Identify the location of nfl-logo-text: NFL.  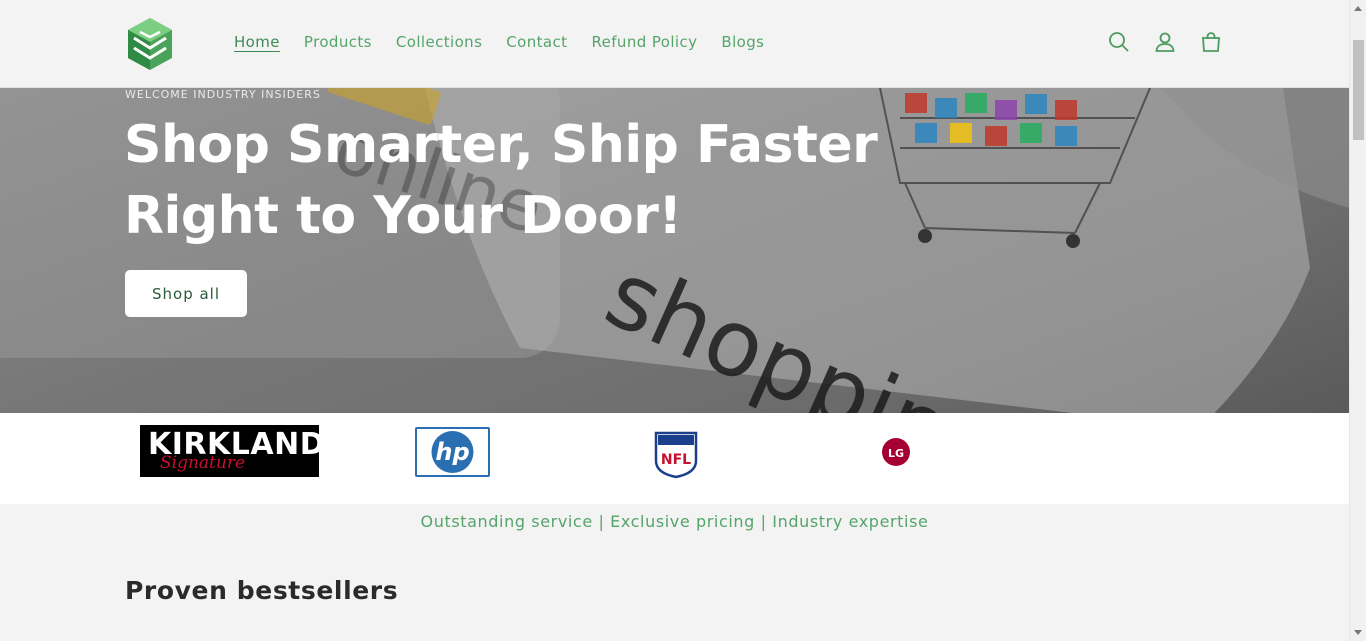
(676, 460).